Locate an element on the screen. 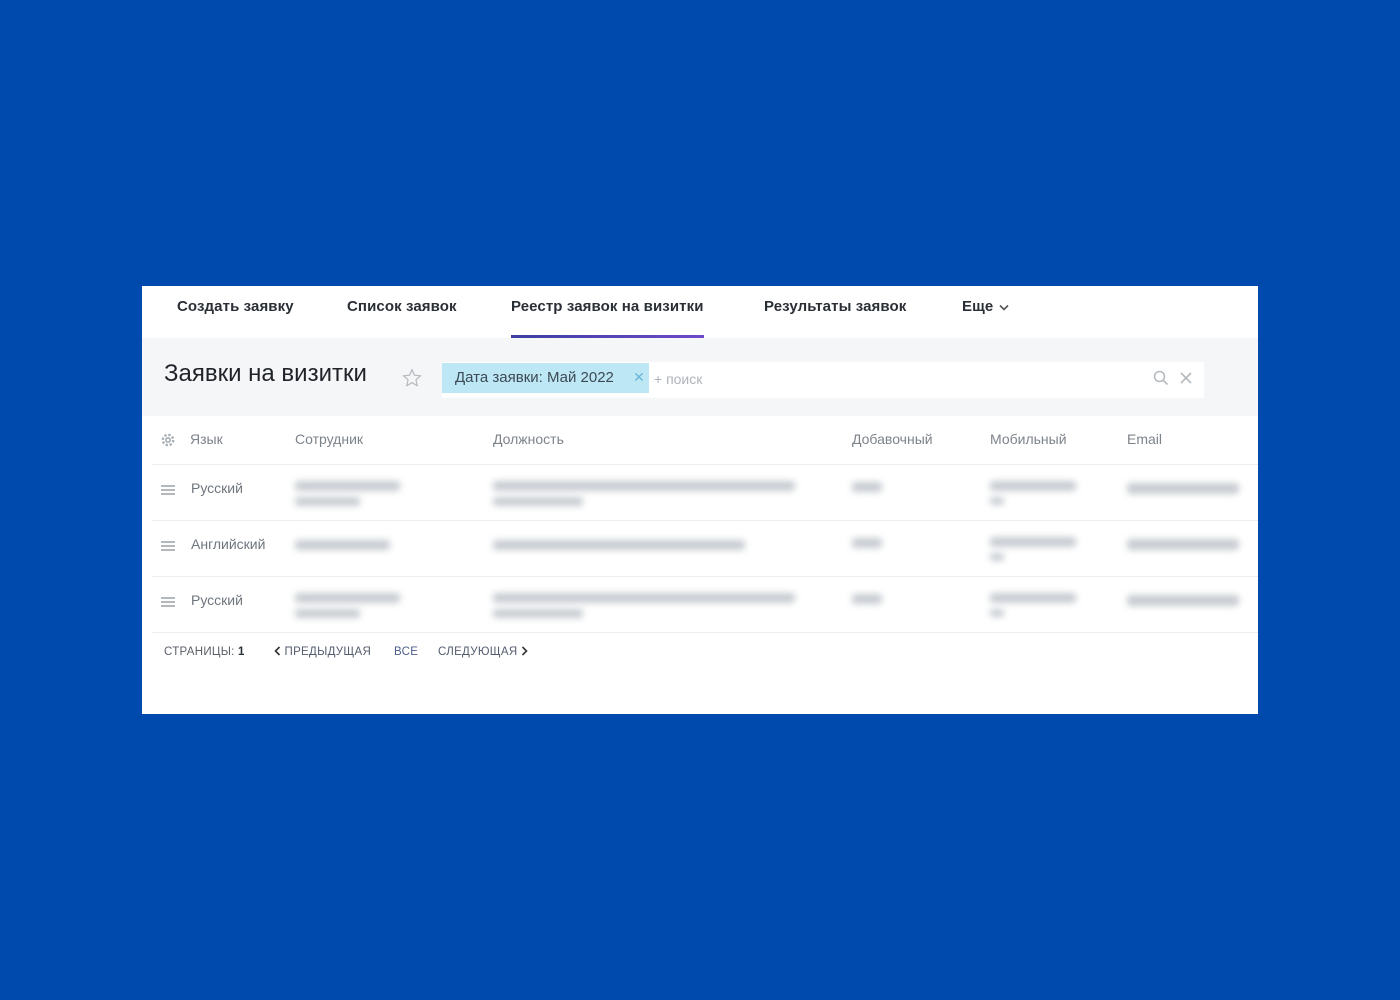  tab-business-card-registry: Реестр заявок на визитки is located at coordinates (607, 312).